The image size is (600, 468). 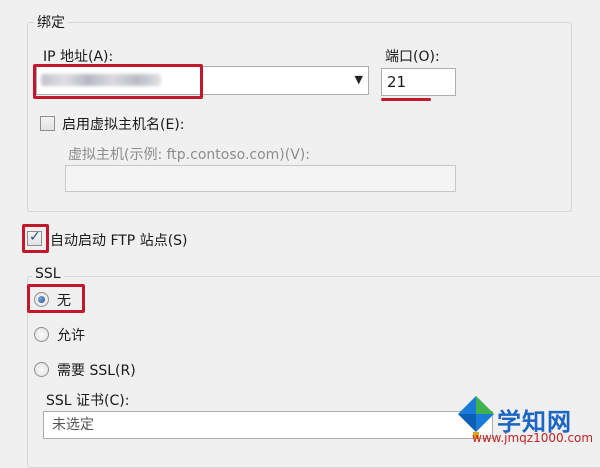 I want to click on ip-highlight-box, so click(x=118, y=81).